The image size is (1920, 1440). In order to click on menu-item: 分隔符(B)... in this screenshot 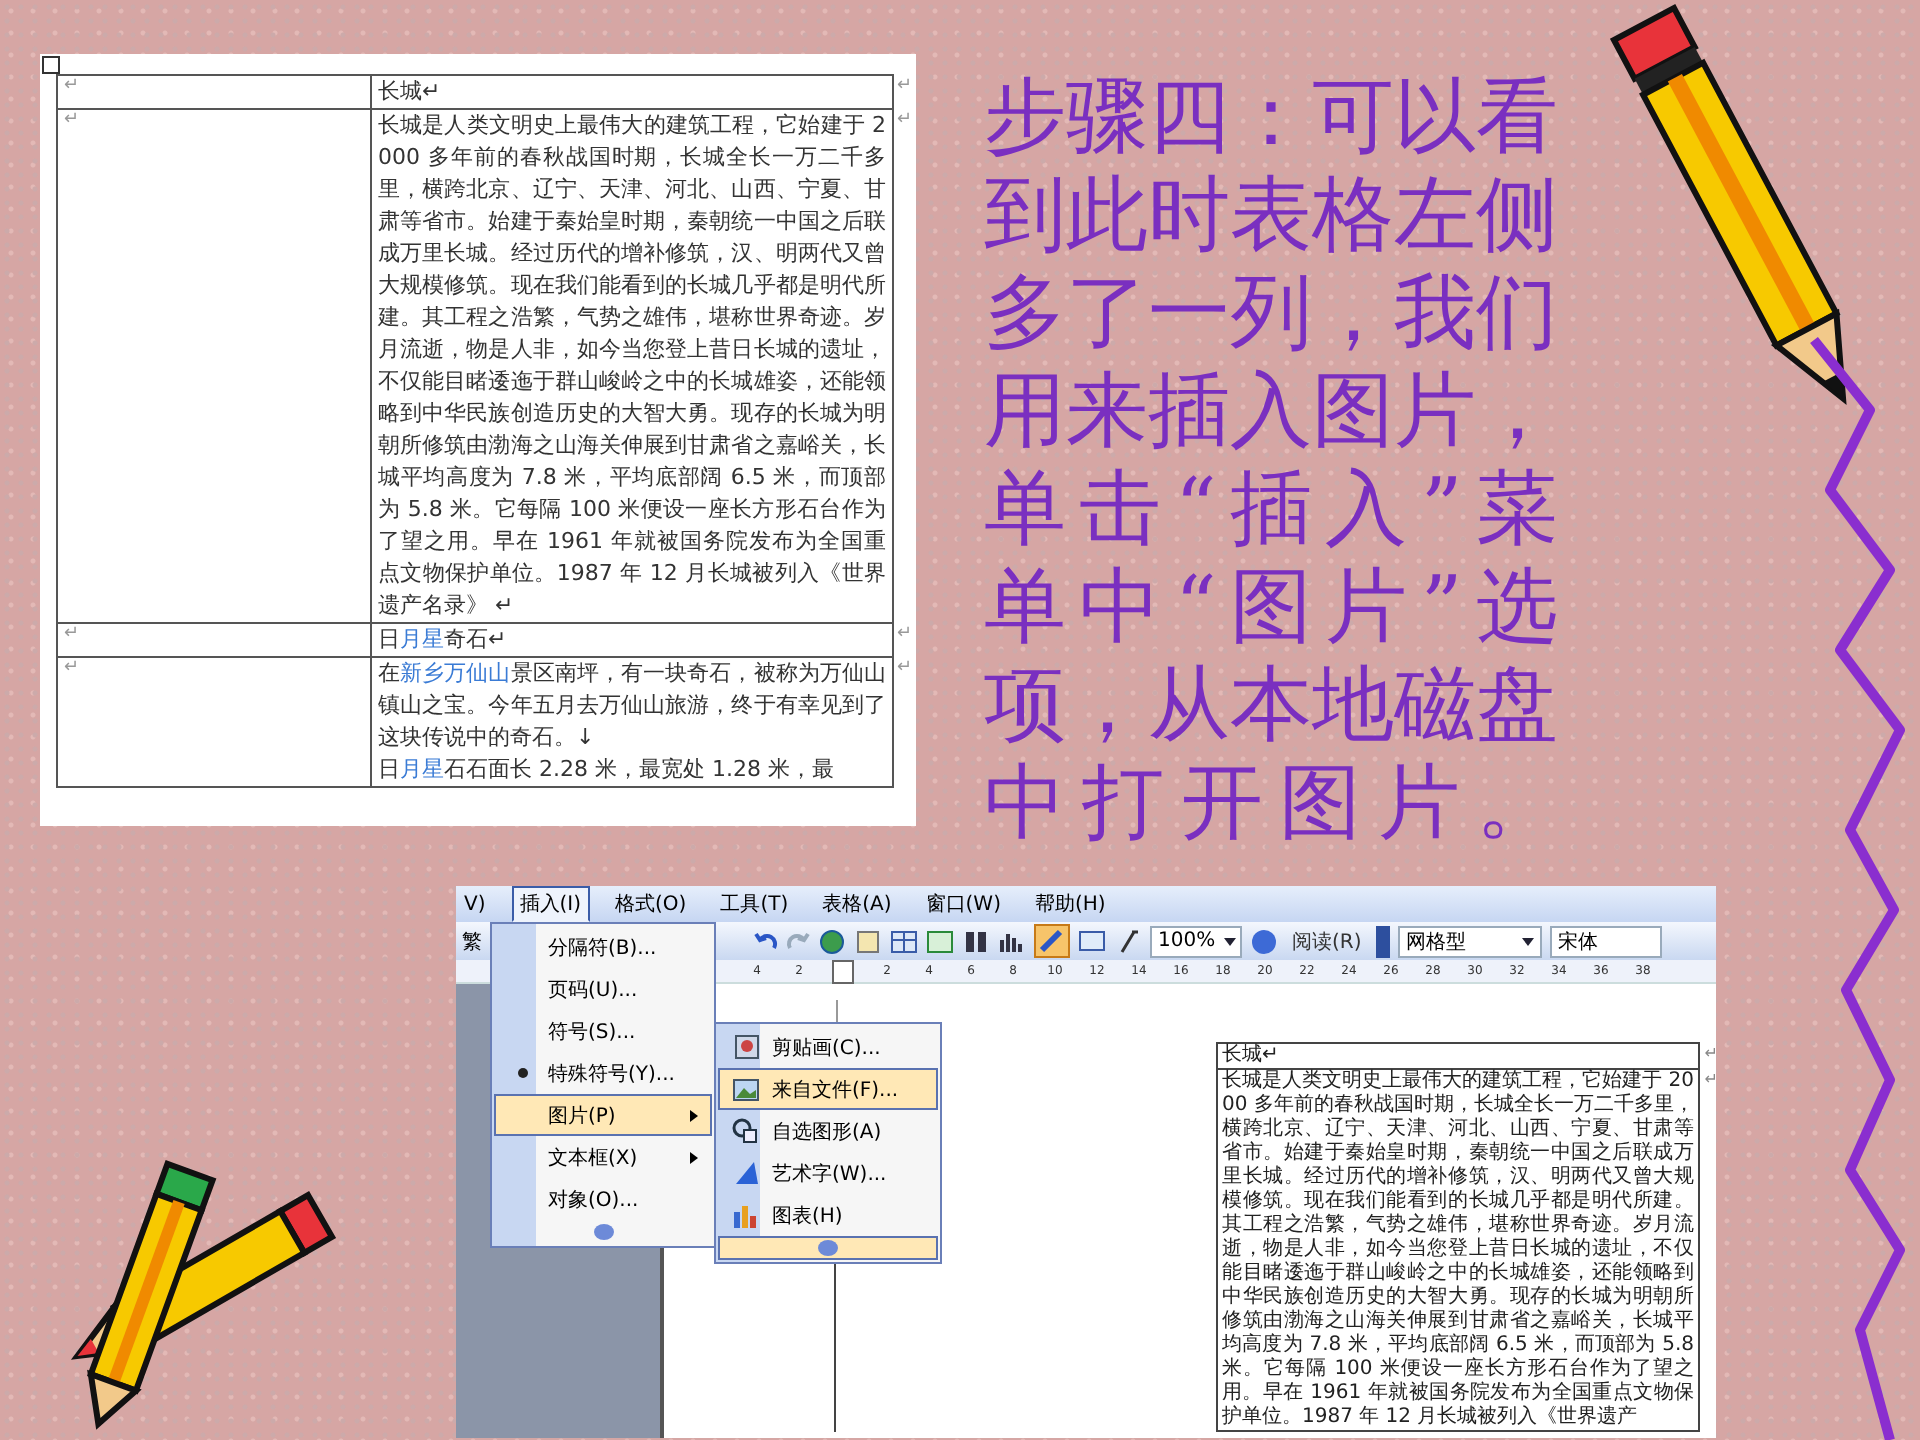, I will do `click(603, 947)`.